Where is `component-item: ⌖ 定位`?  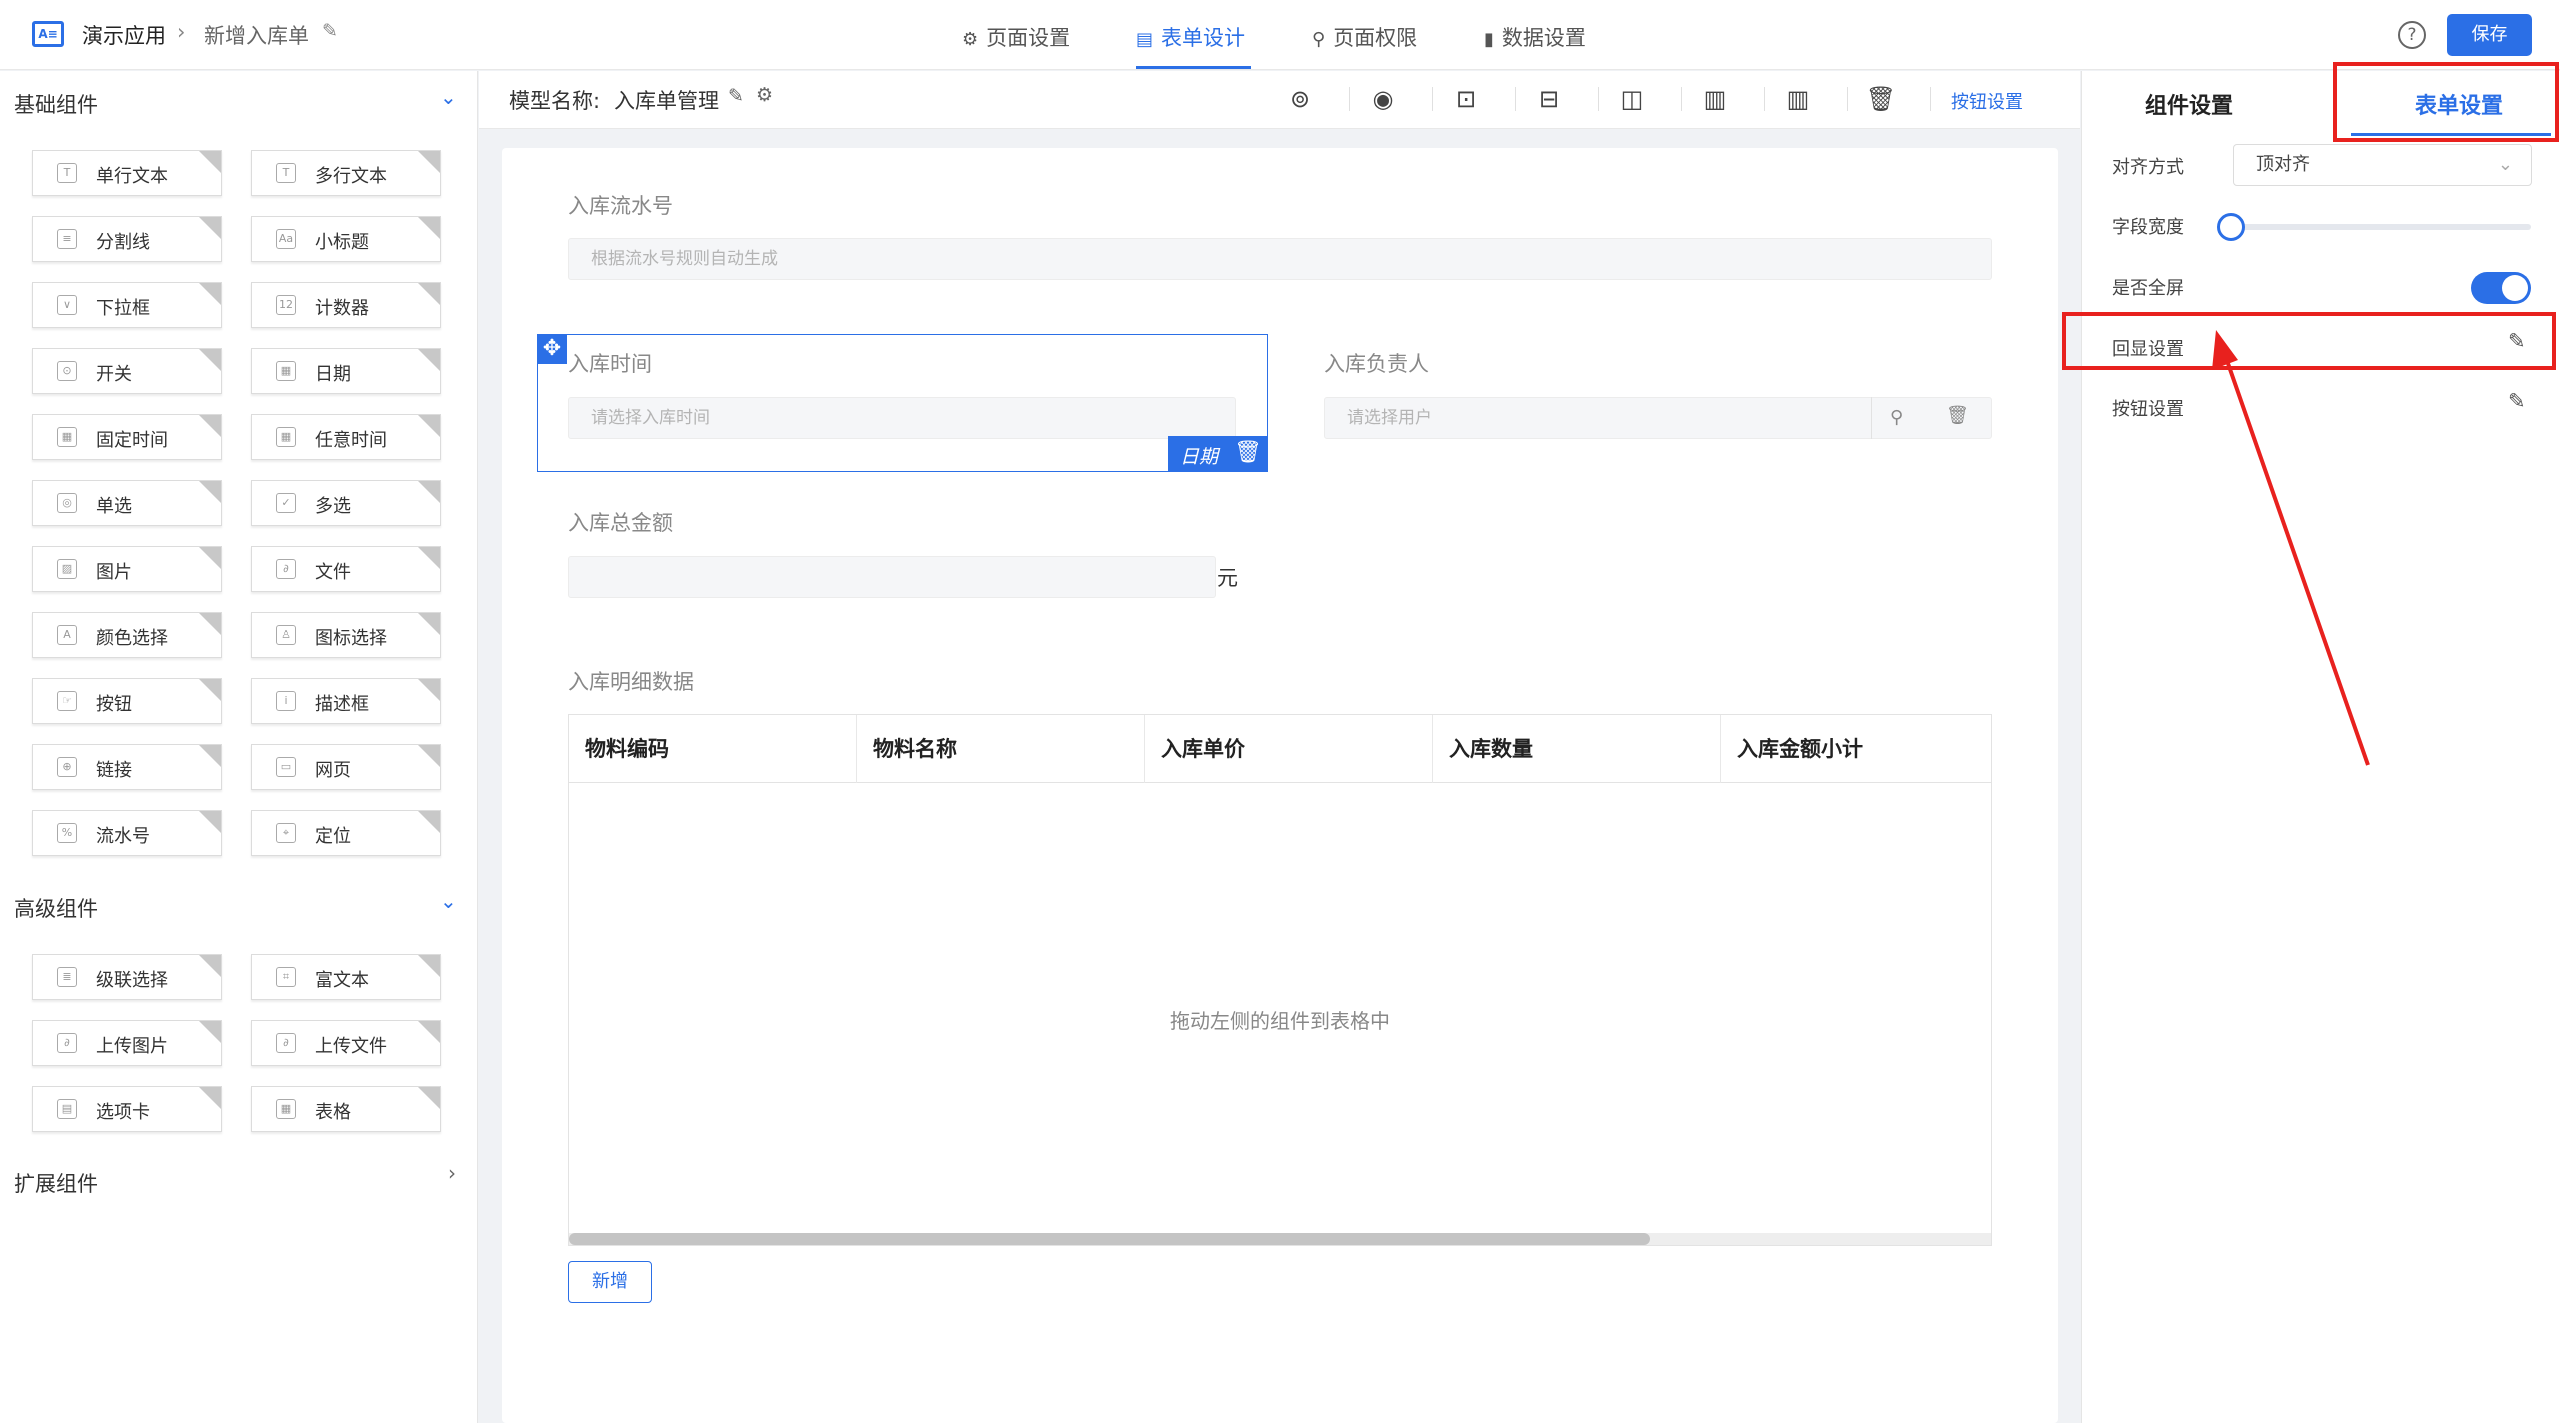
component-item: ⌖ 定位 is located at coordinates (346, 833).